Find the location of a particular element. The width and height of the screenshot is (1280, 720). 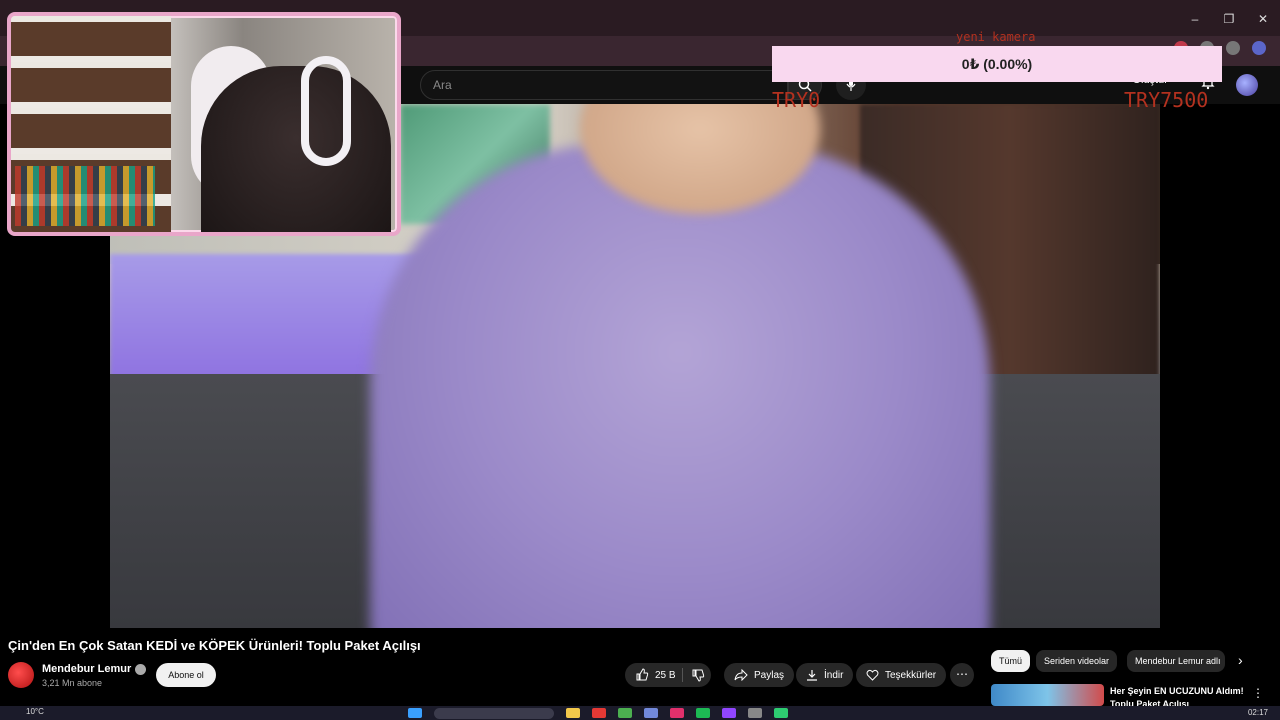

like-count: 25 B is located at coordinates (665, 675).